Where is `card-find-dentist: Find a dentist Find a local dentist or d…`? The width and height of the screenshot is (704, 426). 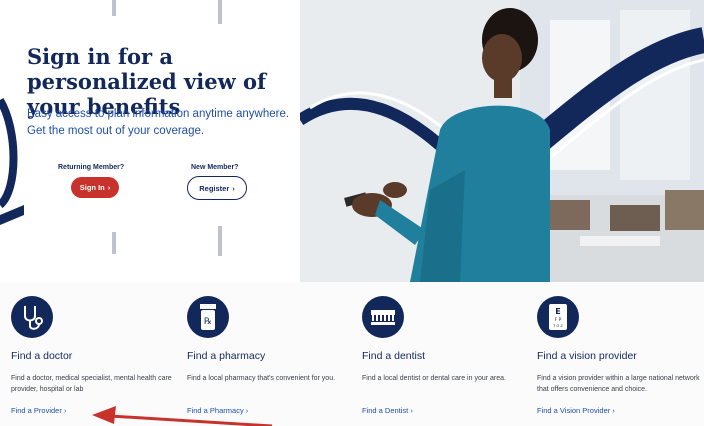
card-find-dentist: Find a dentist Find a local dentist or d… is located at coordinates (437, 354).